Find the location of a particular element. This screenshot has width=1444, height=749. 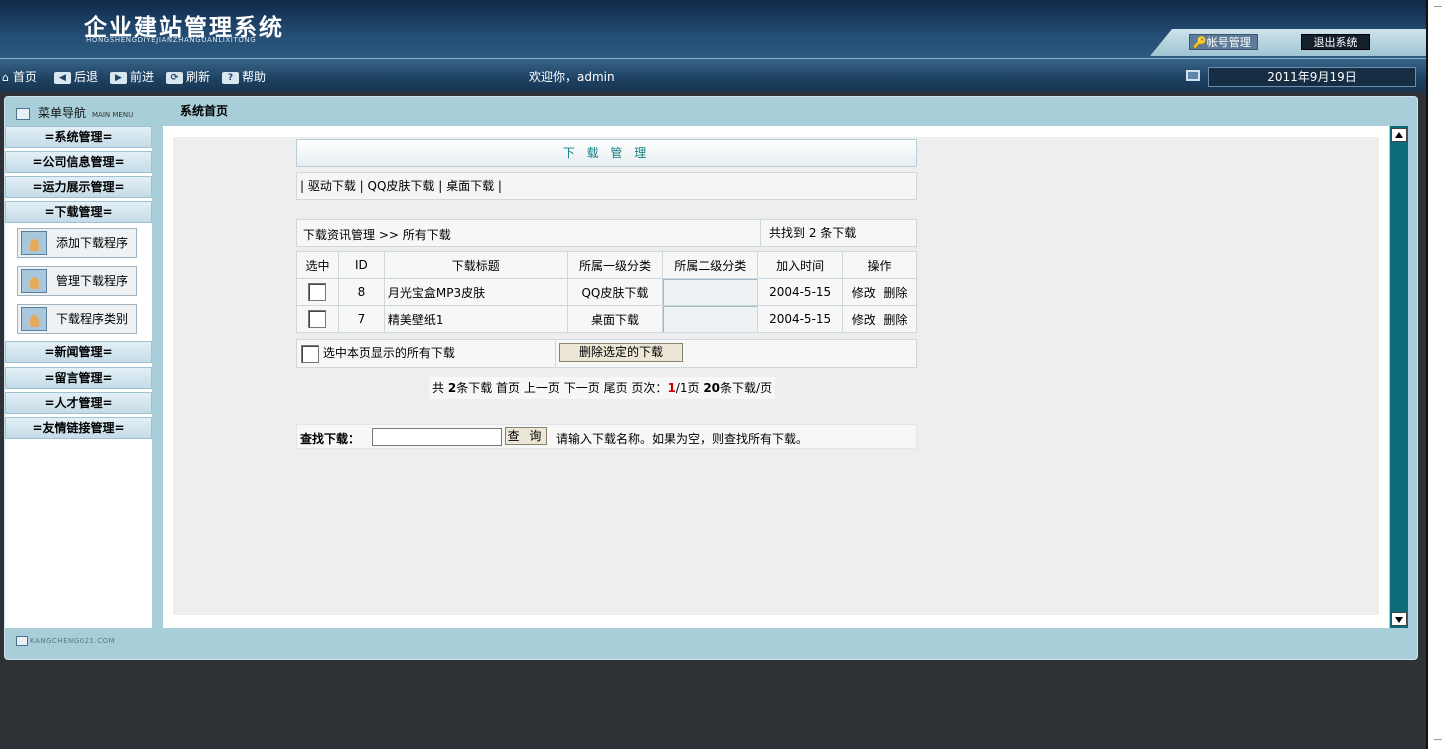

submenu-label: 管理下载程序 is located at coordinates (92, 281).